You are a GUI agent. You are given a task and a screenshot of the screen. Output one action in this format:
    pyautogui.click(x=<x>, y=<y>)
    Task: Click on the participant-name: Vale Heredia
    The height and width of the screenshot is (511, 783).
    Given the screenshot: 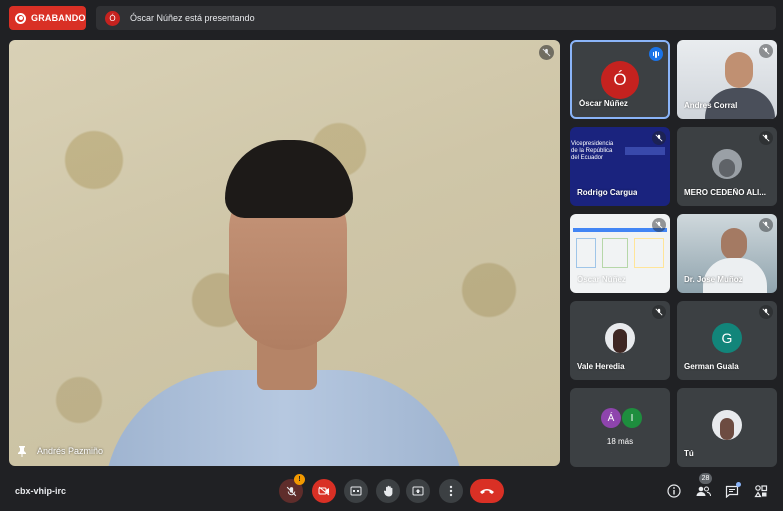 What is the action you would take?
    pyautogui.click(x=601, y=366)
    